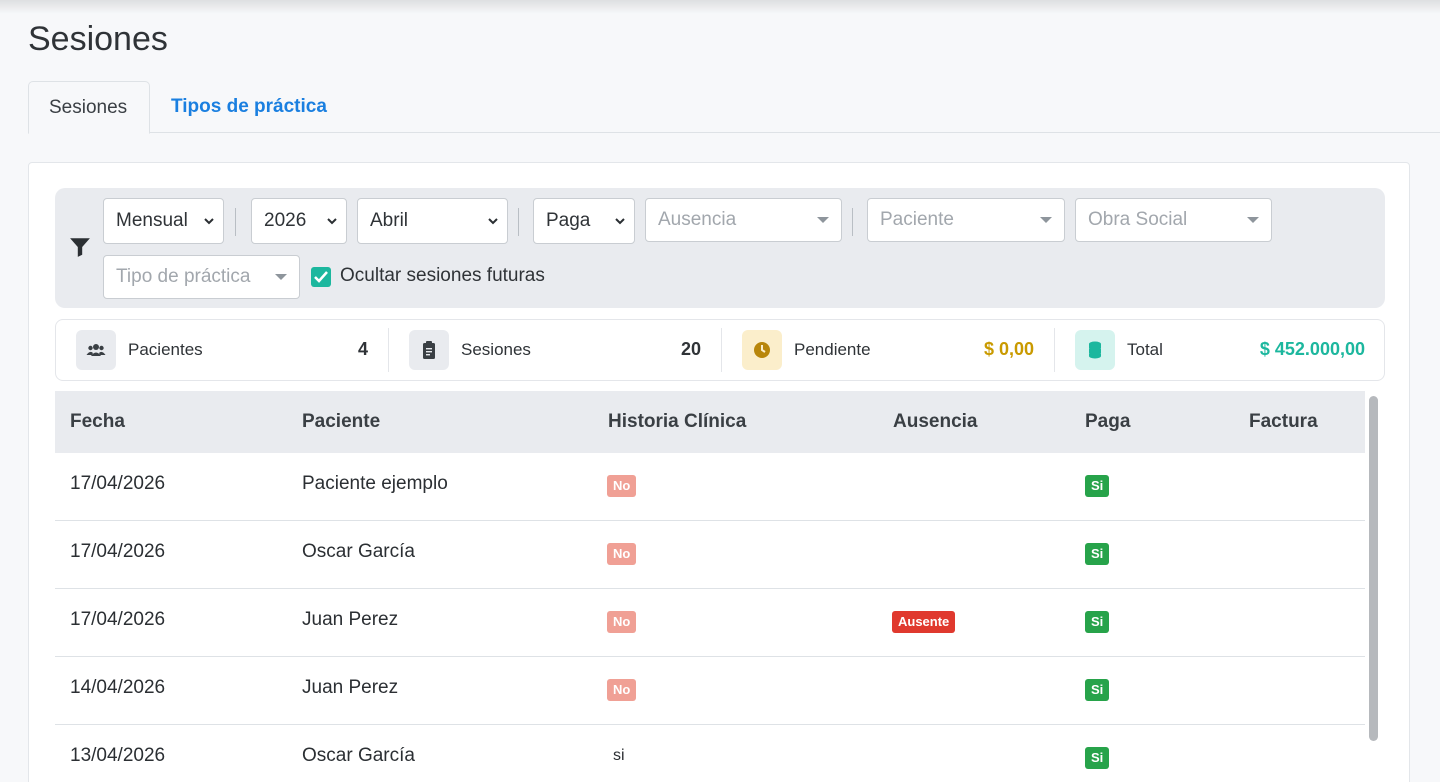 Image resolution: width=1440 pixels, height=782 pixels. I want to click on users-icon, so click(96, 350).